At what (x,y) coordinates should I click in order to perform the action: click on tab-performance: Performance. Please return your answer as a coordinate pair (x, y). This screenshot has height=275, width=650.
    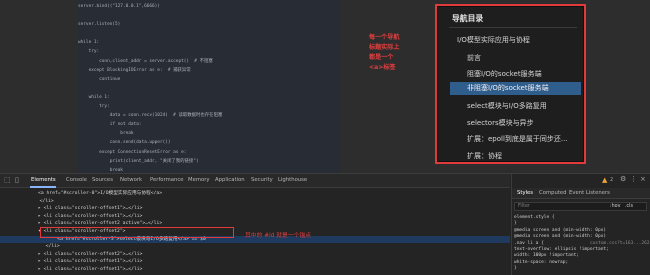
    Looking at the image, I should click on (167, 180).